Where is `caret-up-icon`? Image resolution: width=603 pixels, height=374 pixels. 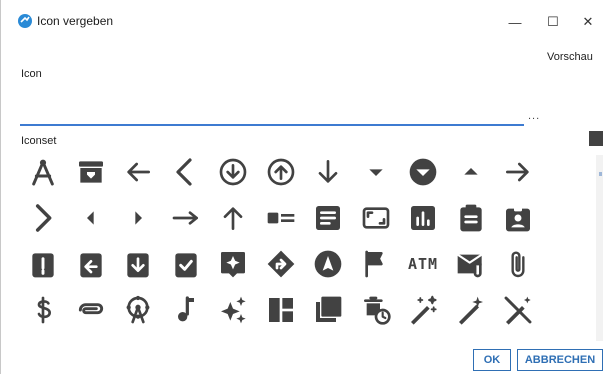 caret-up-icon is located at coordinates (471, 172).